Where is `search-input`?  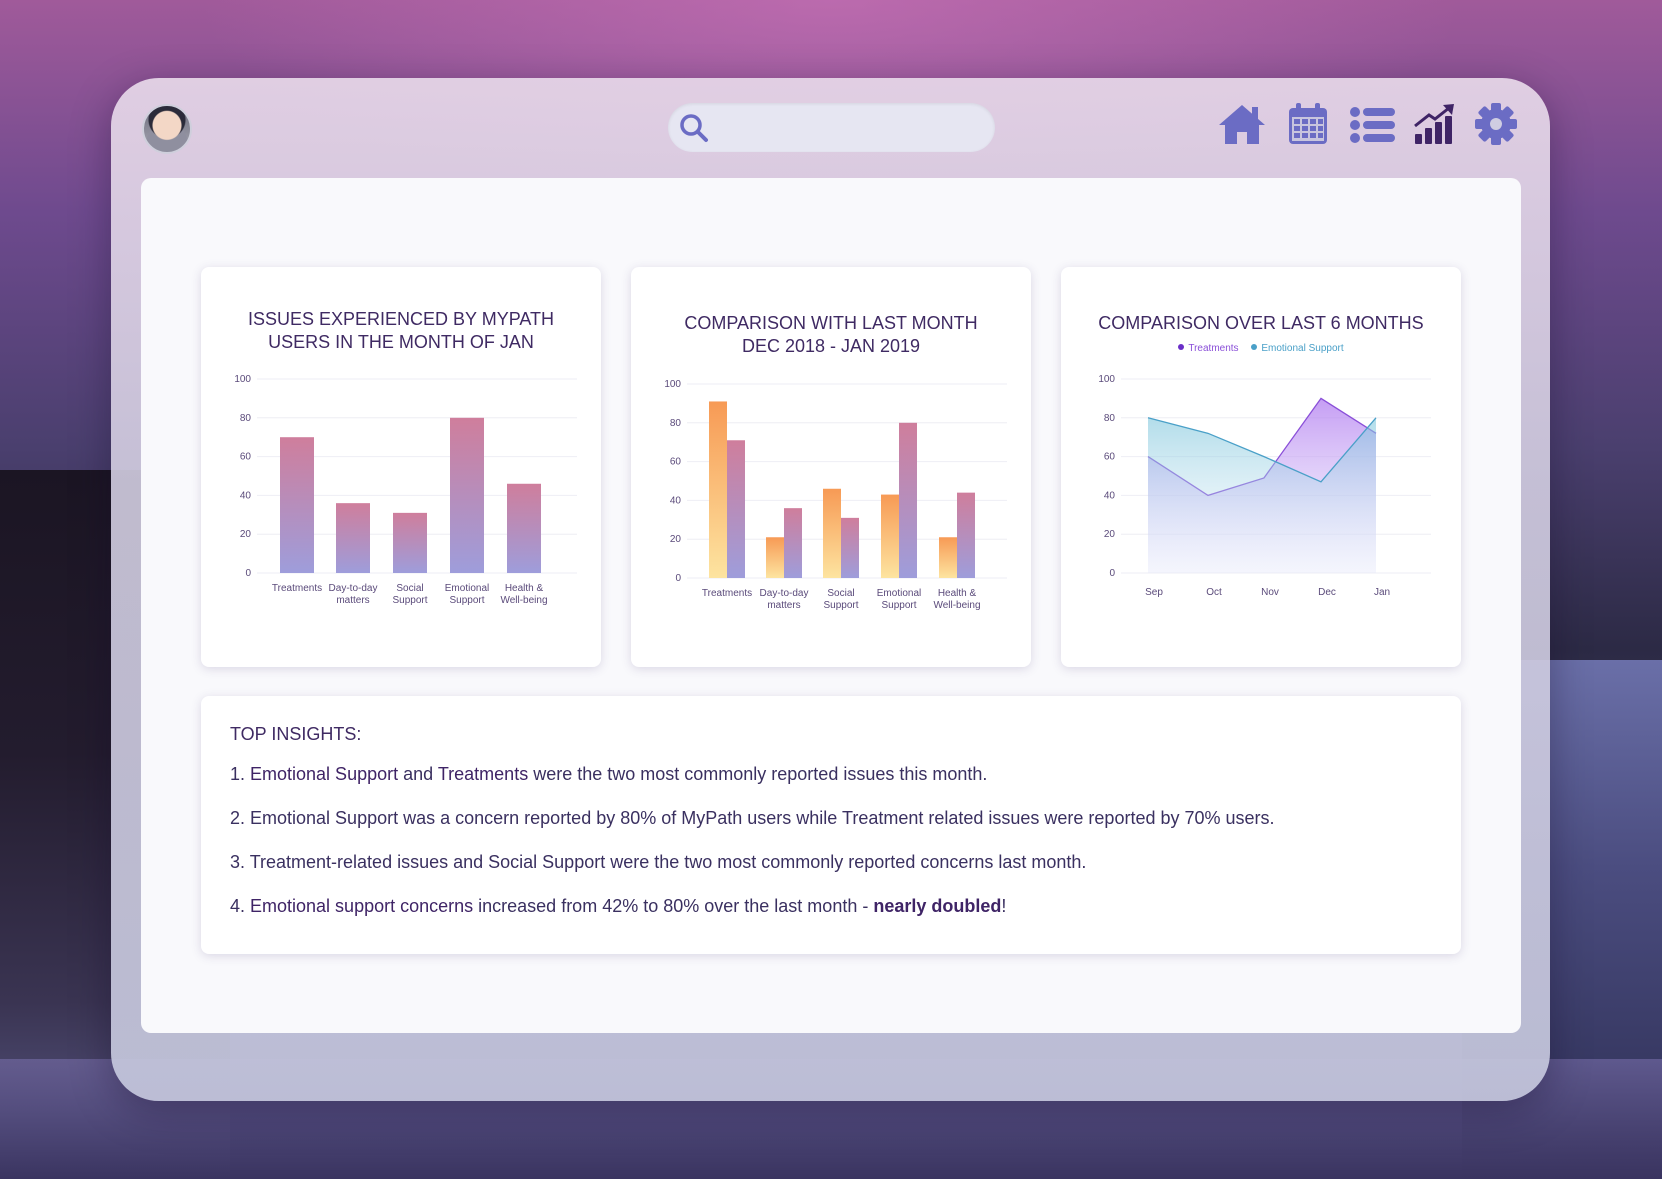
search-input is located at coordinates (848, 127).